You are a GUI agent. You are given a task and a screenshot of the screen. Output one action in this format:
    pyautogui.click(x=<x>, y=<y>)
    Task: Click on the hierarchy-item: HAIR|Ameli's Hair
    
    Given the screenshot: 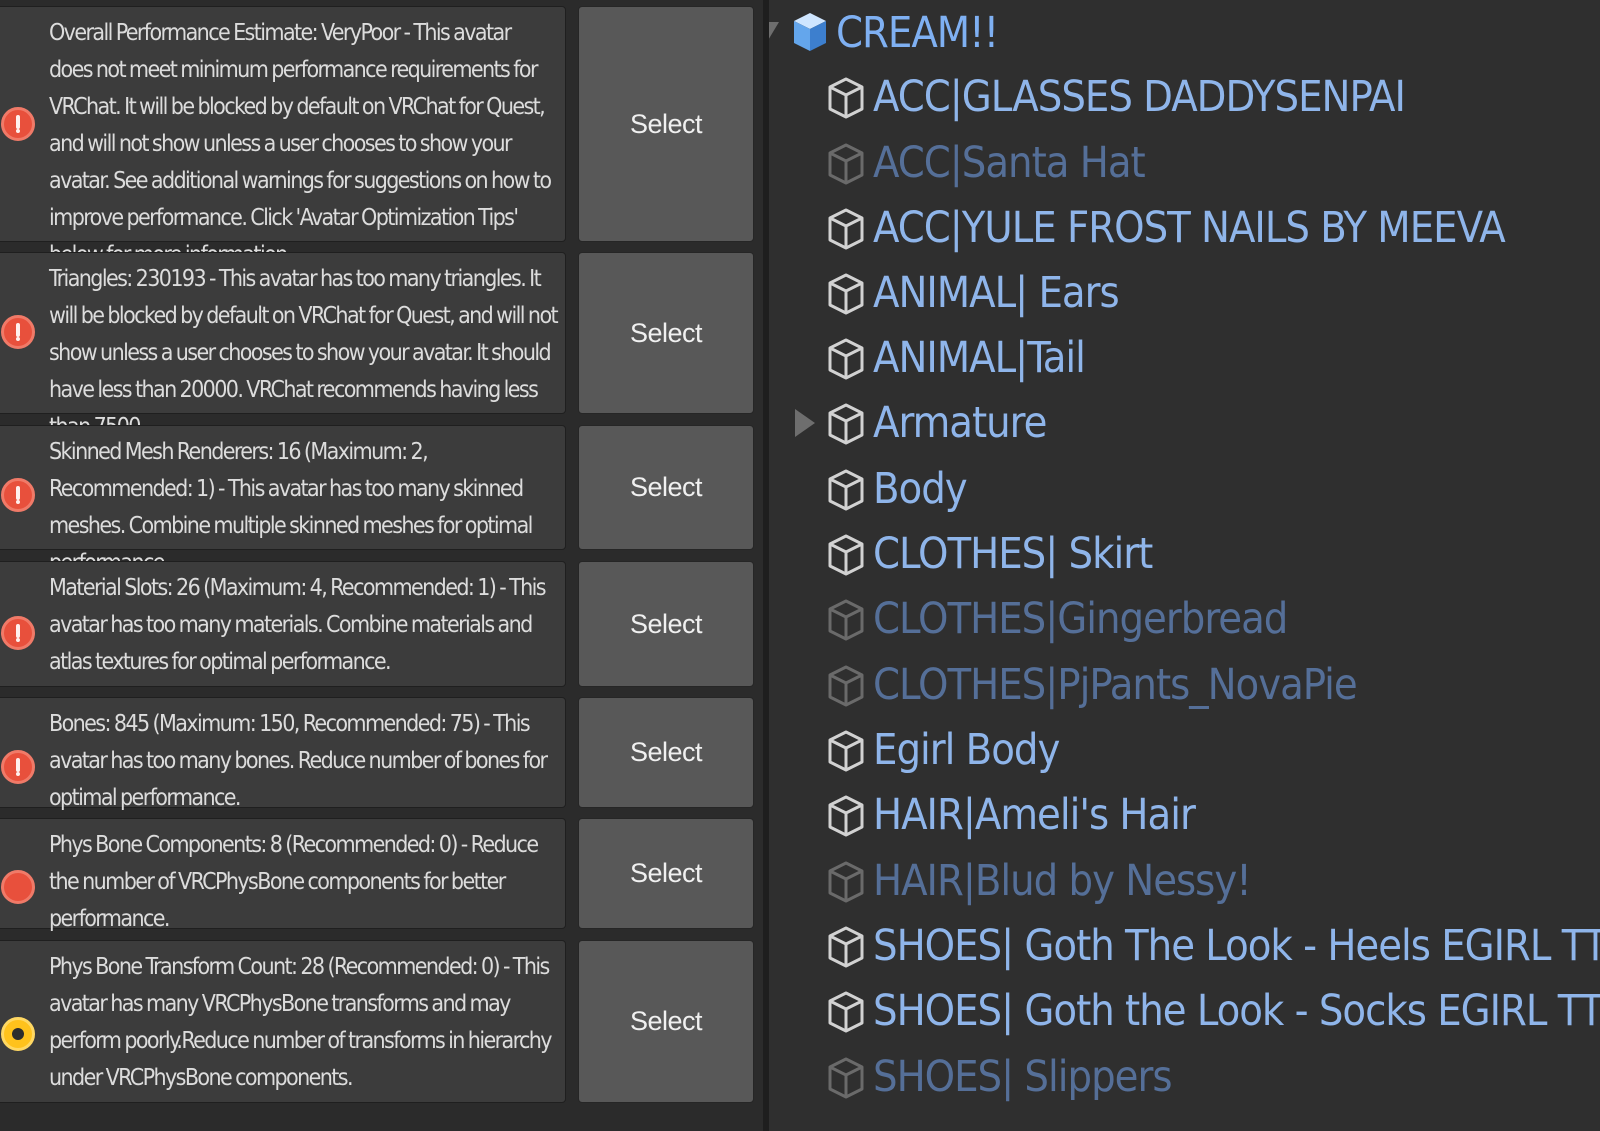 What is the action you would take?
    pyautogui.click(x=1184, y=816)
    